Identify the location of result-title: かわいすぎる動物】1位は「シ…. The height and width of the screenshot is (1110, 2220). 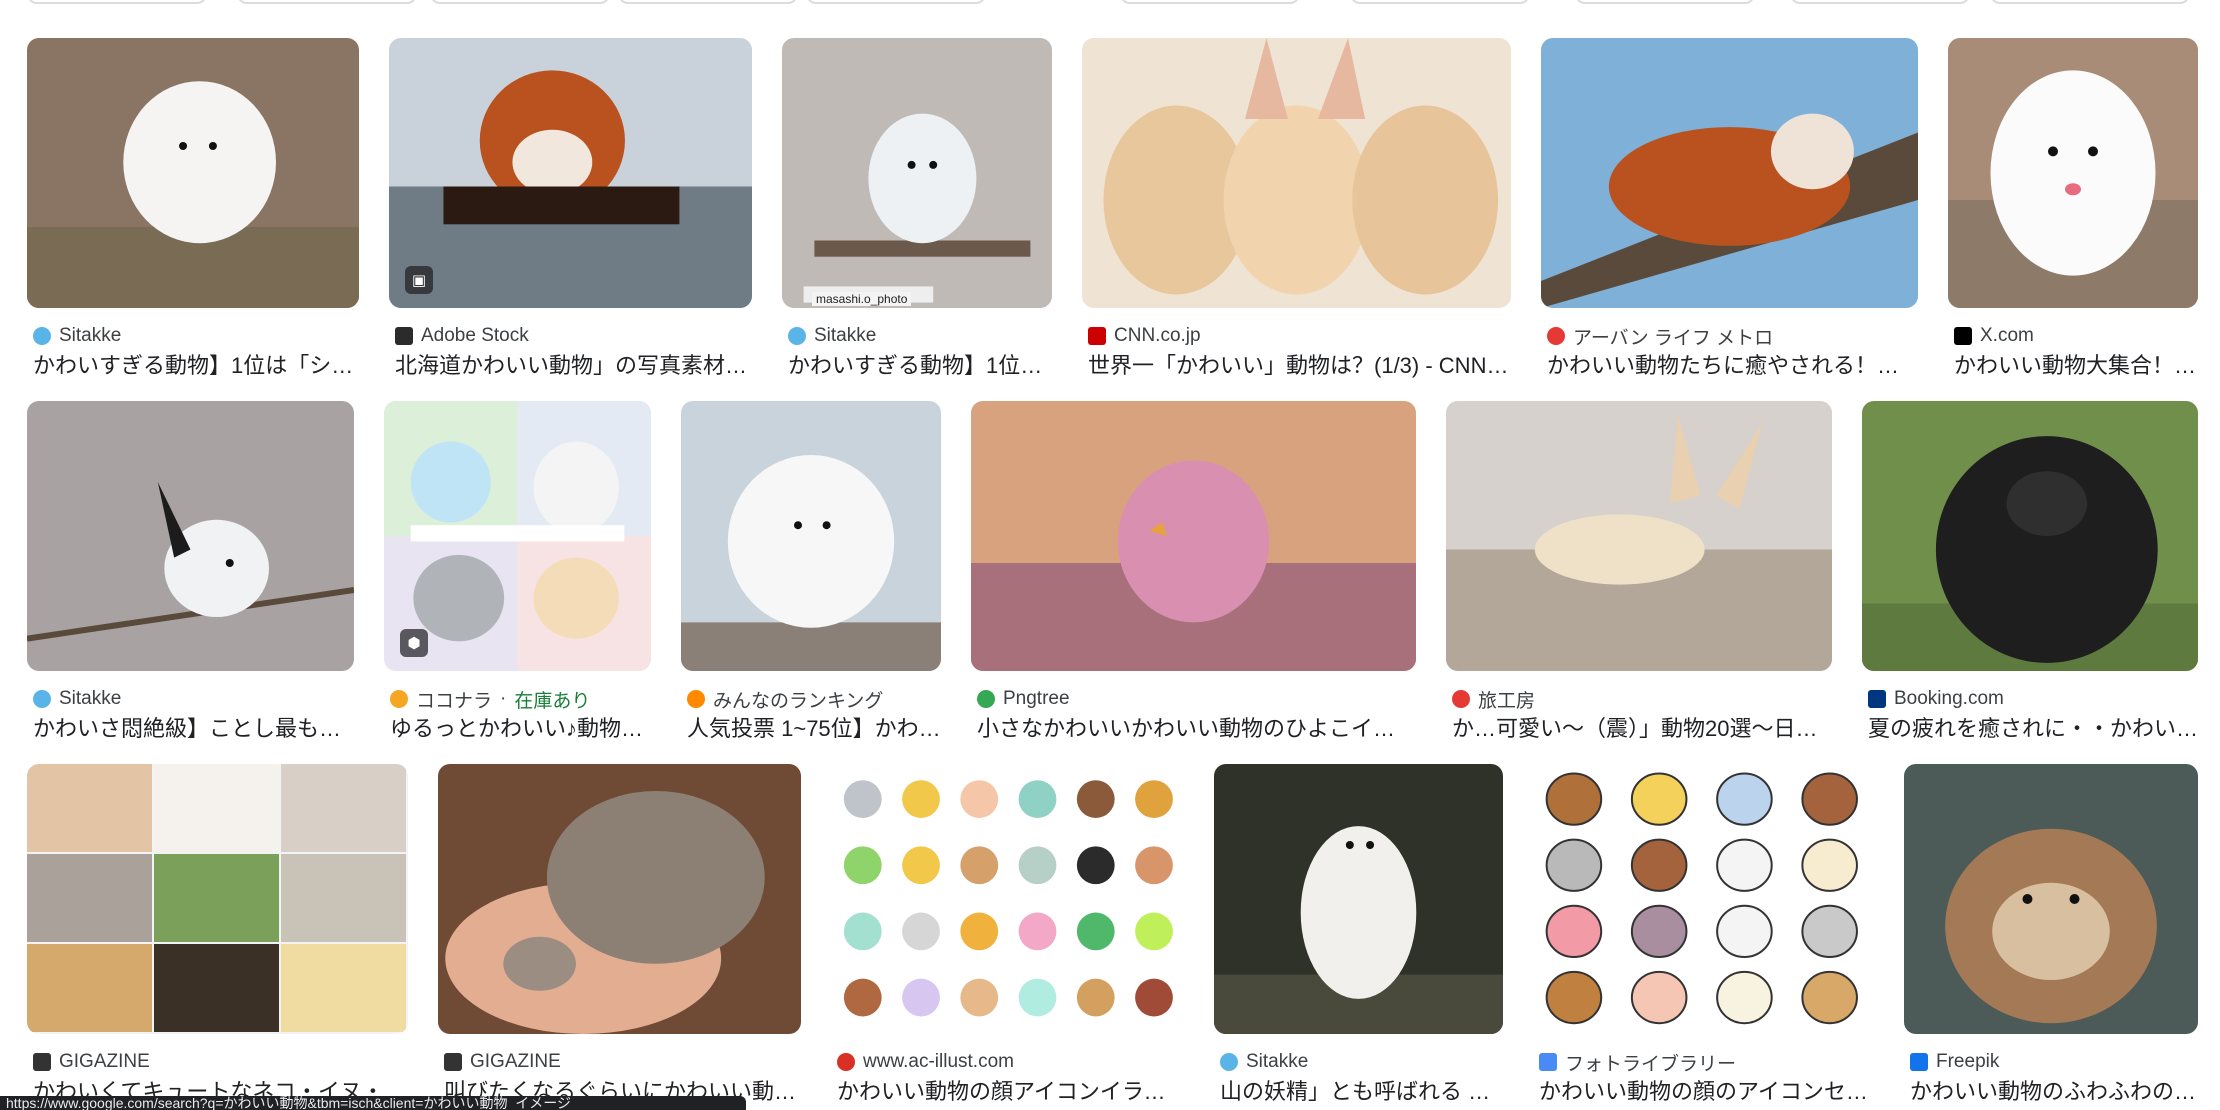
(196, 366).